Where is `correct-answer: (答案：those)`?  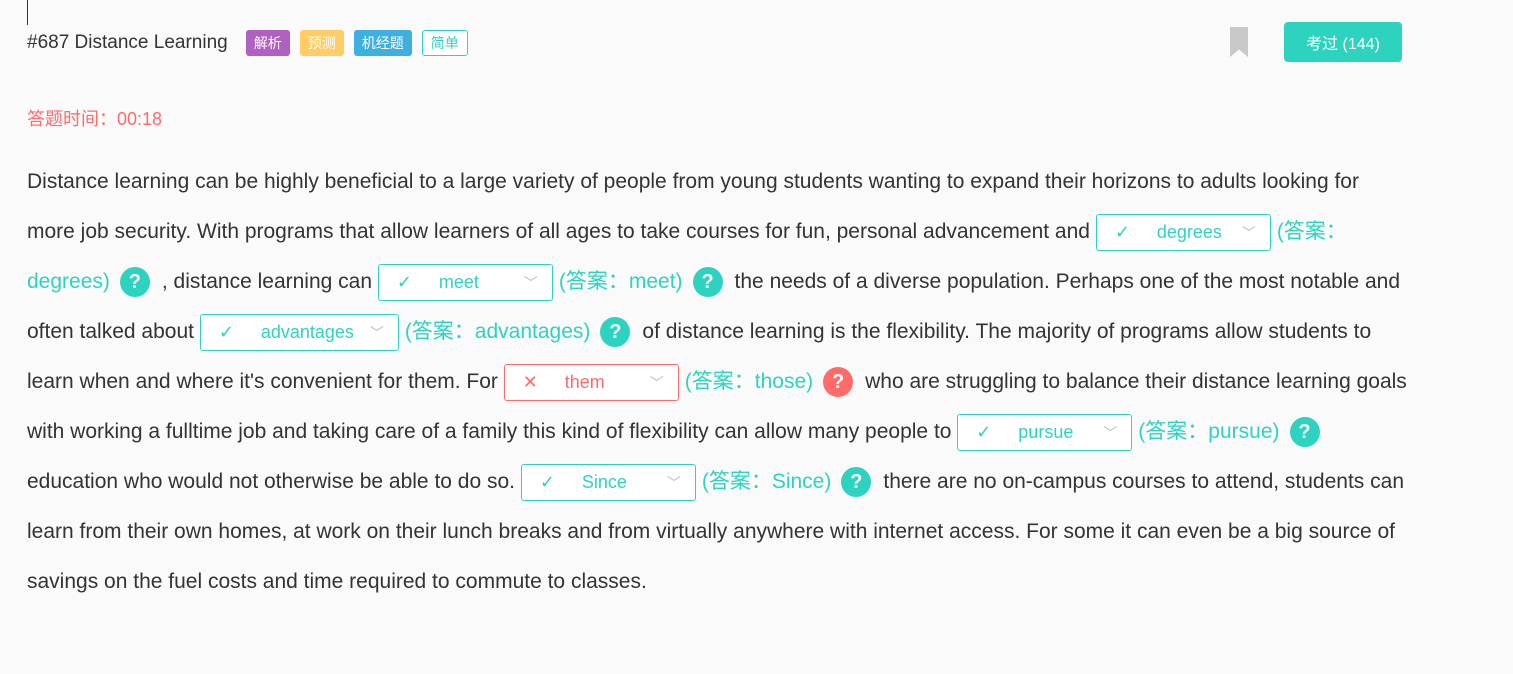 correct-answer: (答案：those) is located at coordinates (749, 381).